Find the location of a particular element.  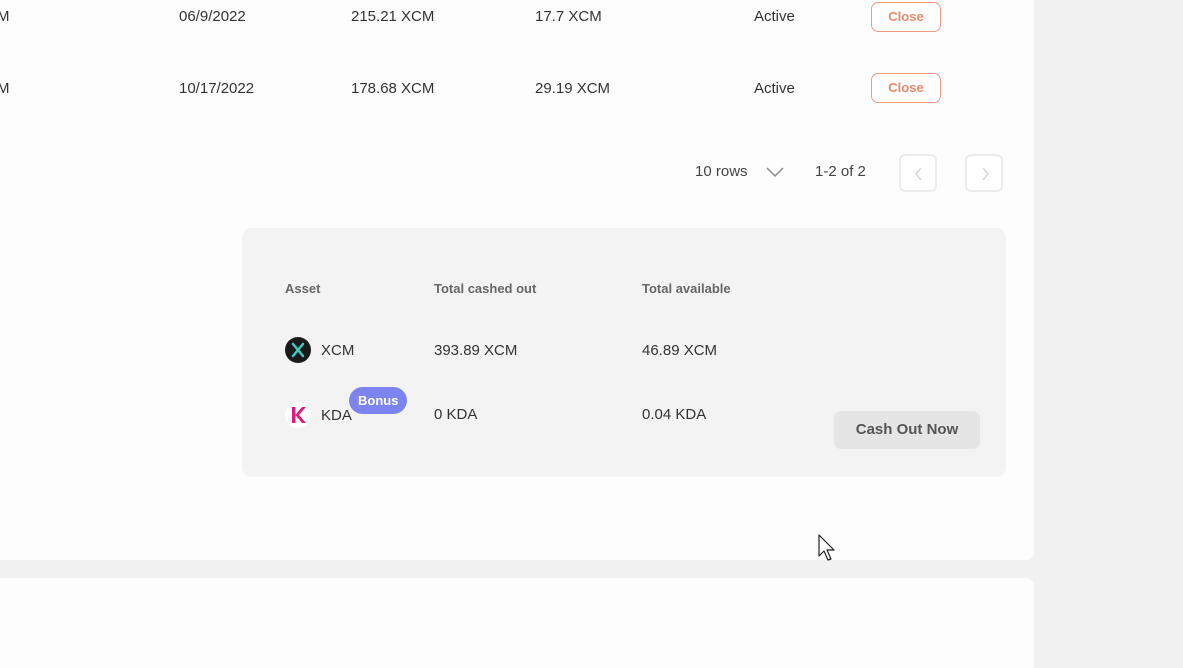

previous-page-button is located at coordinates (918, 173).